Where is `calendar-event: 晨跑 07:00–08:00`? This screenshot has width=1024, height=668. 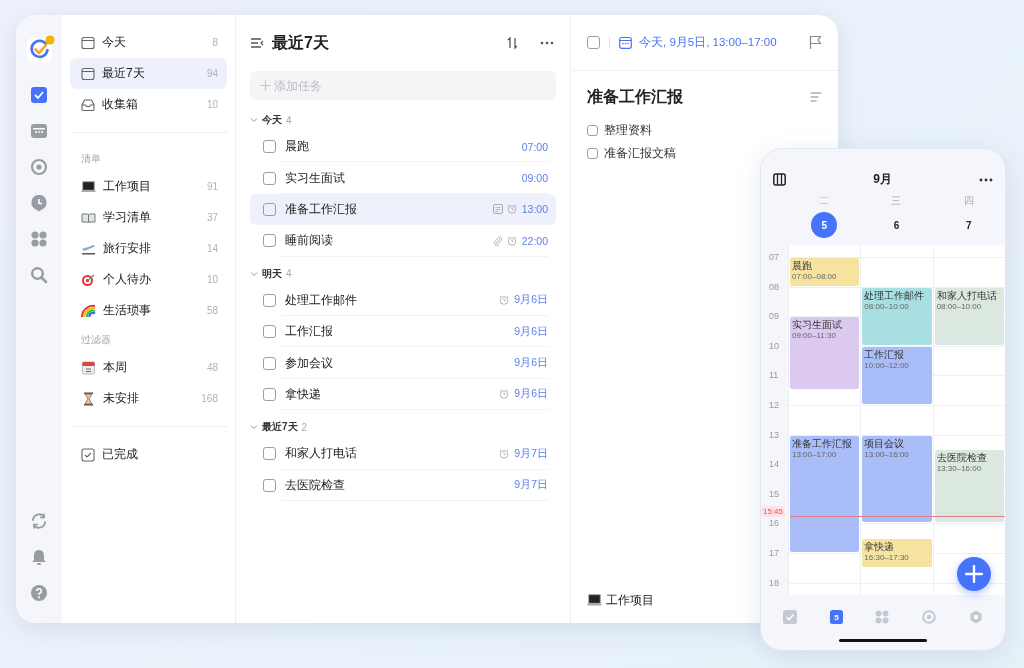 calendar-event: 晨跑 07:00–08:00 is located at coordinates (825, 272).